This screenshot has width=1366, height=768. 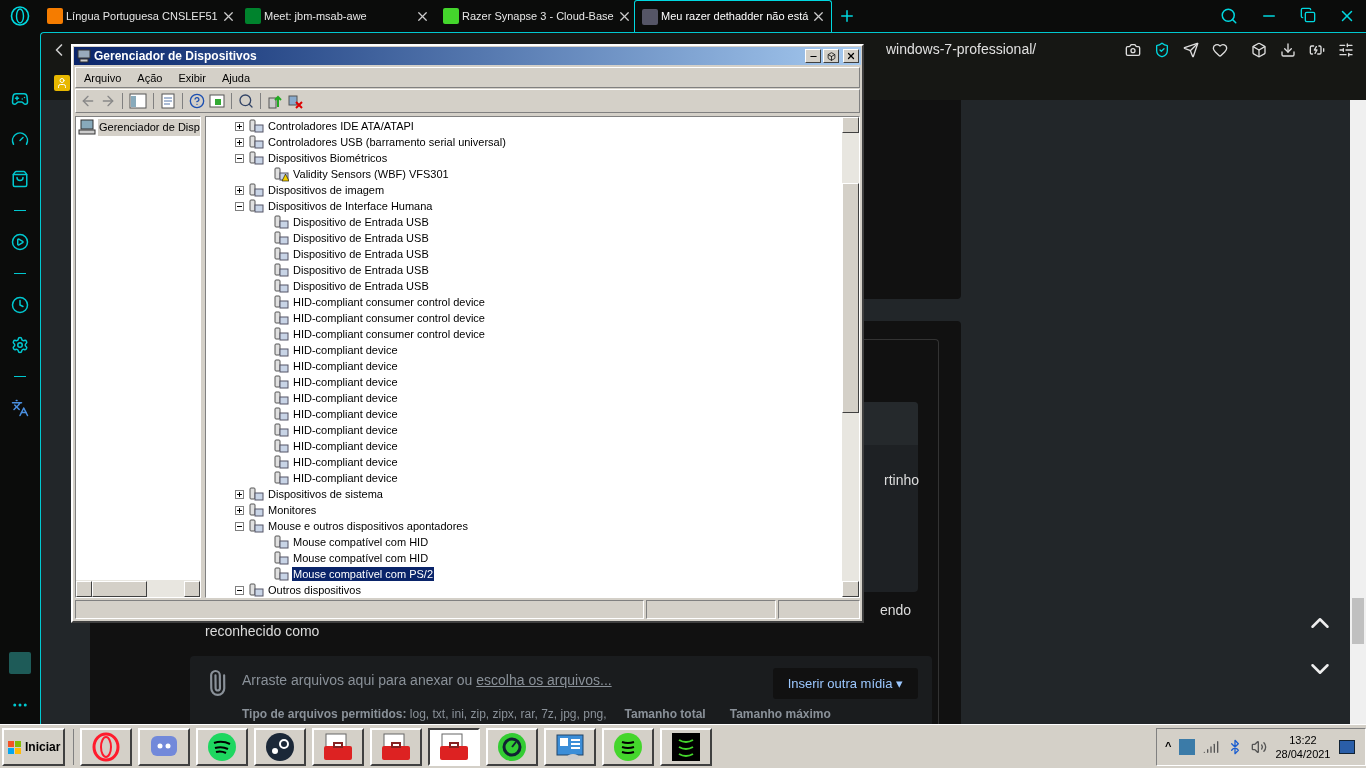 What do you see at coordinates (535, 16) in the screenshot?
I see `browser-tab: Razer Synapse 3 - Cloud-Base` at bounding box center [535, 16].